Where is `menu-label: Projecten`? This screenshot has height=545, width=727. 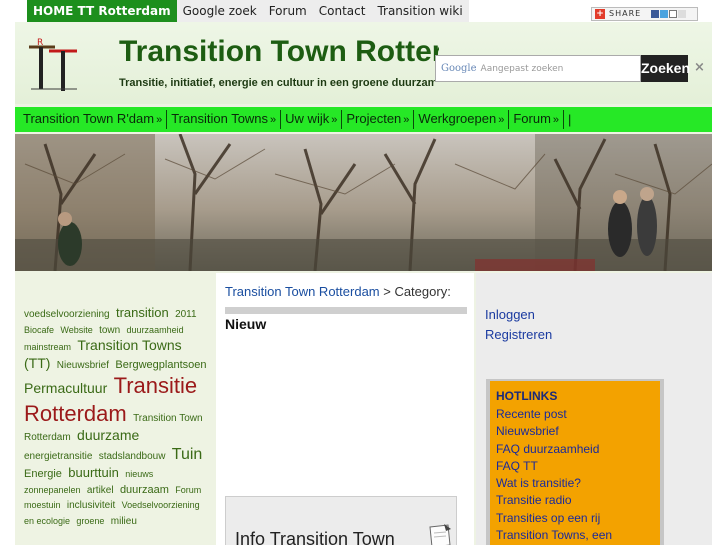 menu-label: Projecten is located at coordinates (374, 118).